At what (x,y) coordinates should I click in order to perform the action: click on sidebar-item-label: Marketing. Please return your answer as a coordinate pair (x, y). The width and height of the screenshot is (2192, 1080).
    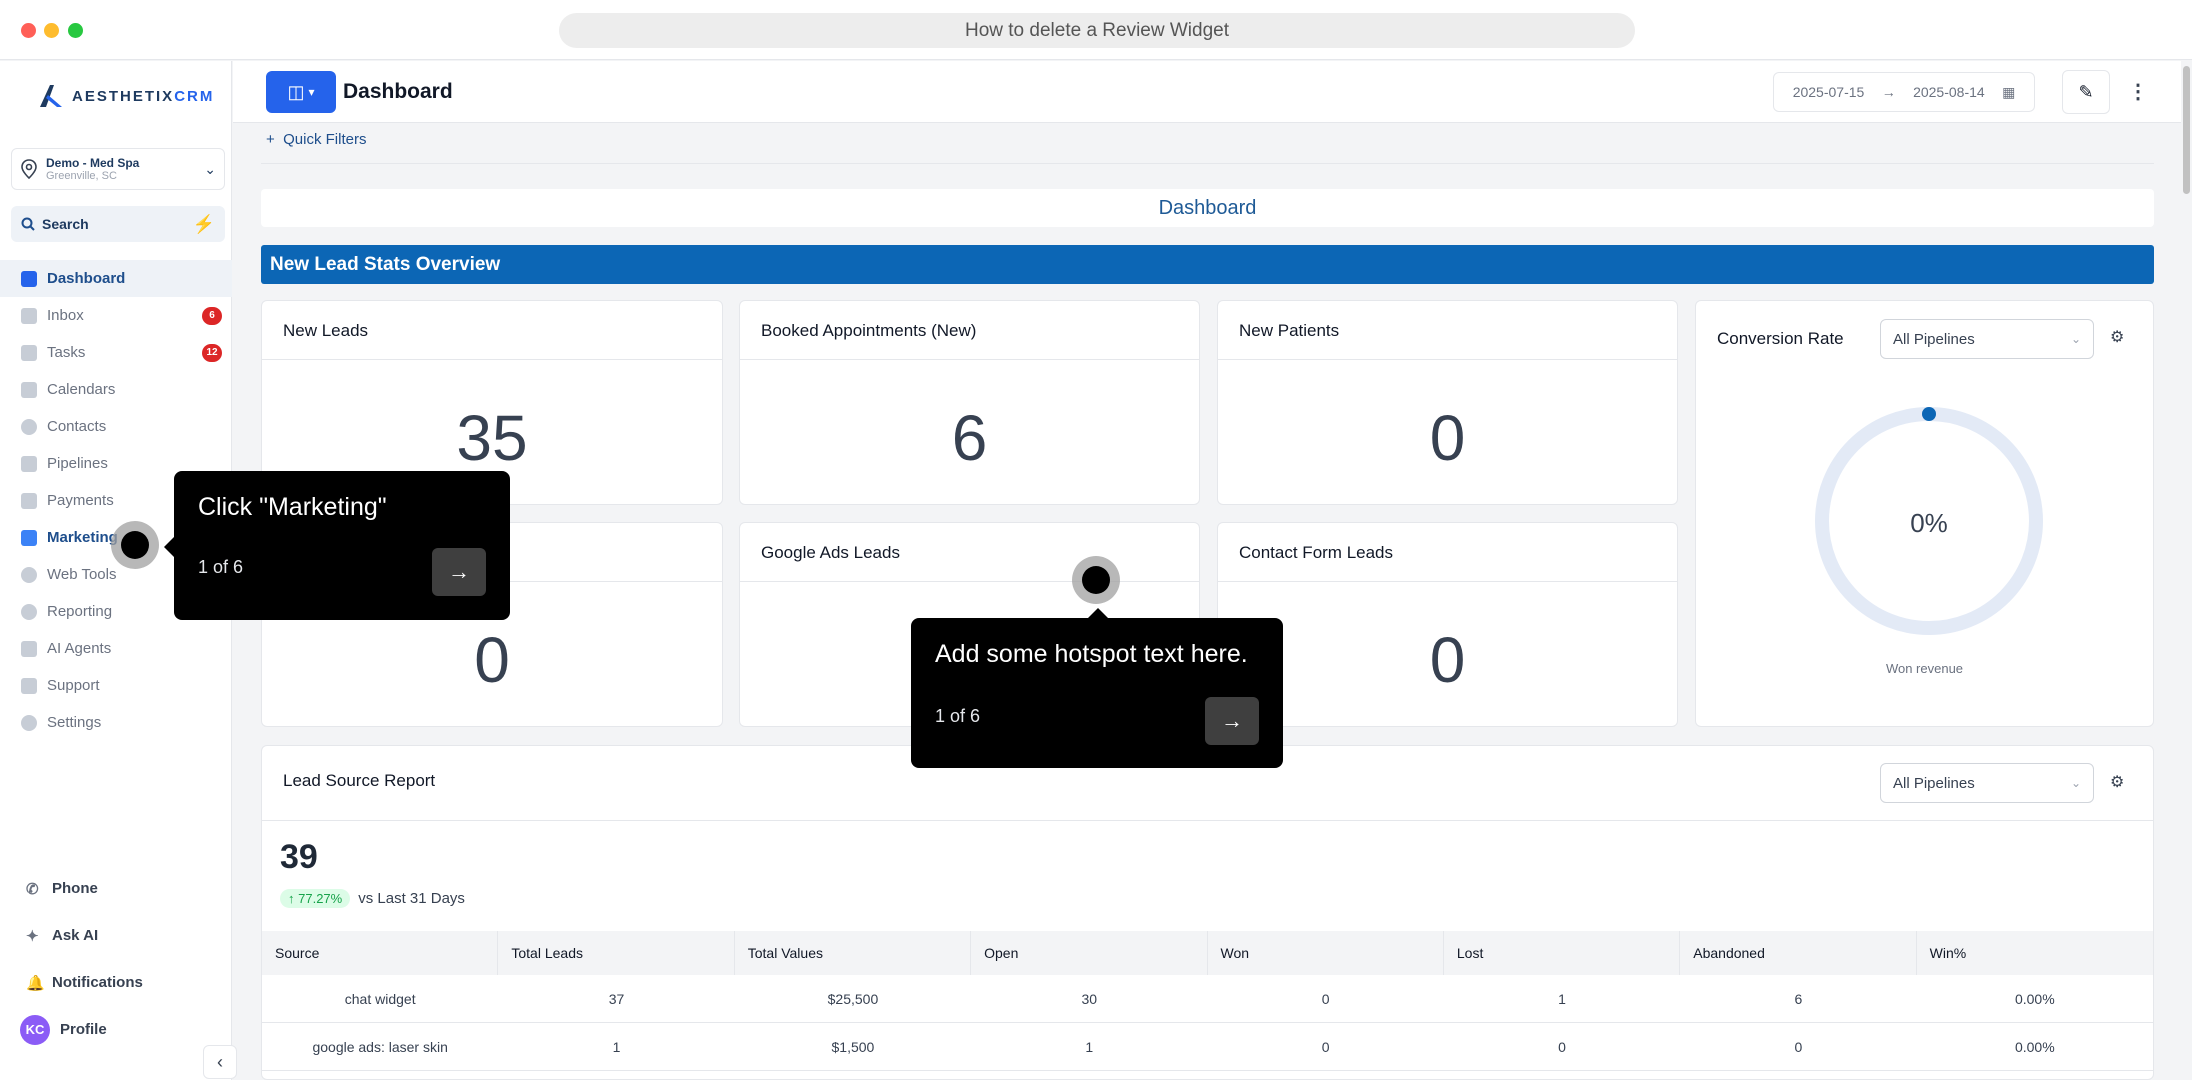
    Looking at the image, I should click on (82, 537).